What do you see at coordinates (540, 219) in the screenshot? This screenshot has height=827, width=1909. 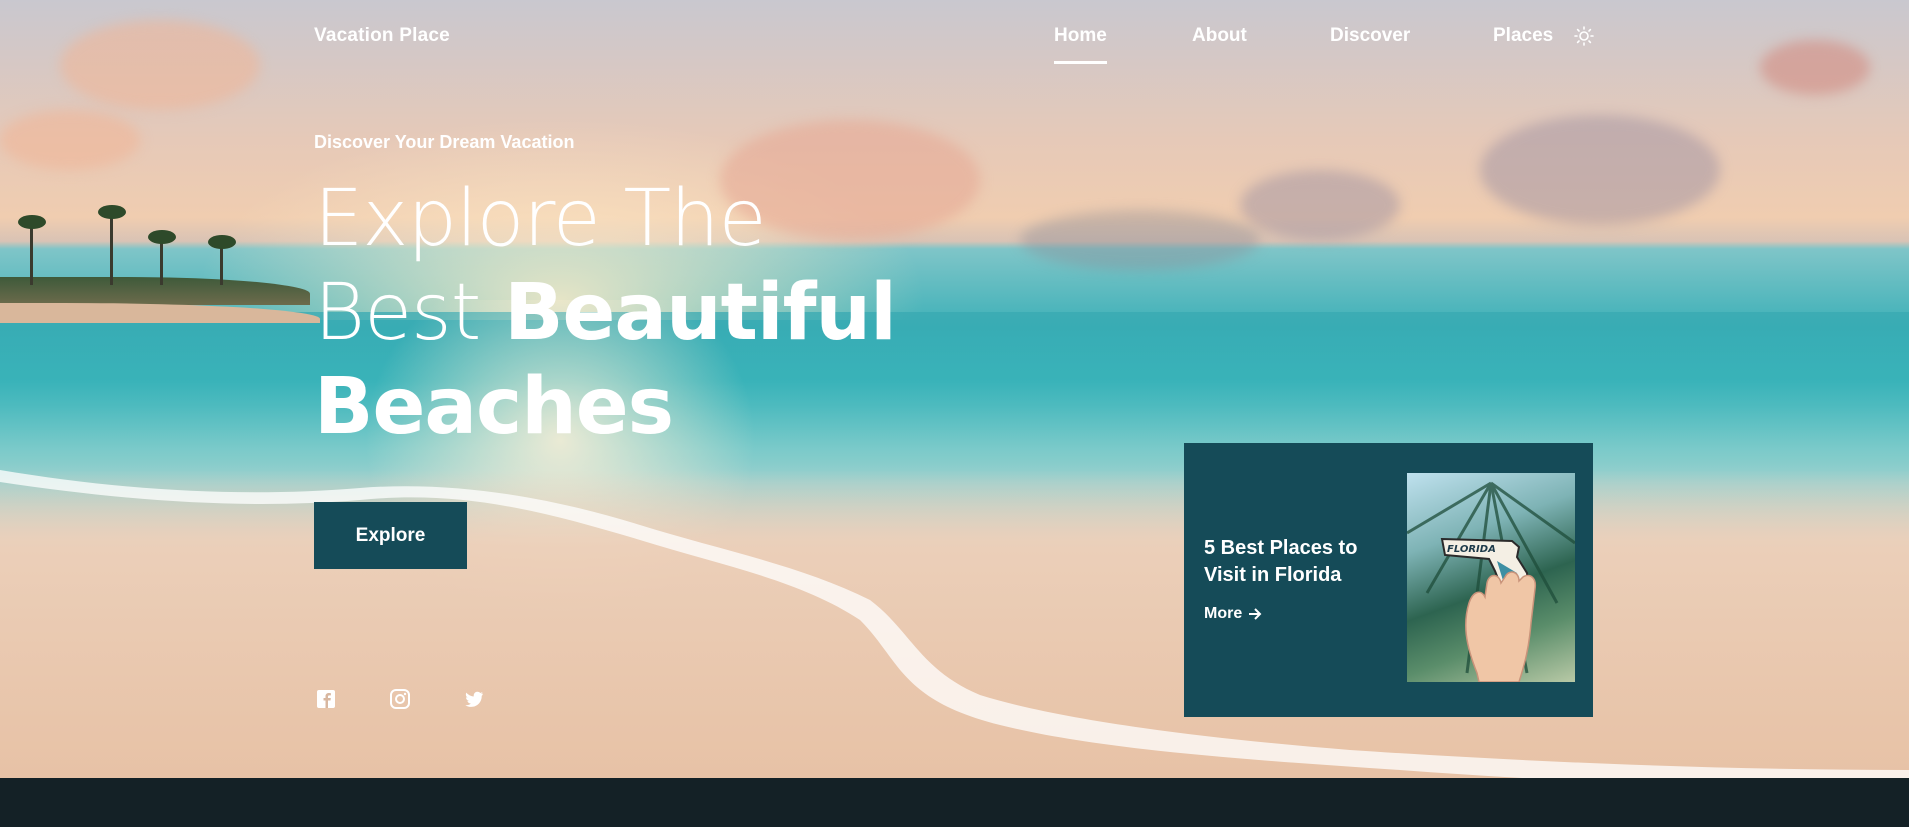 I see `headline-line-1: Explore The` at bounding box center [540, 219].